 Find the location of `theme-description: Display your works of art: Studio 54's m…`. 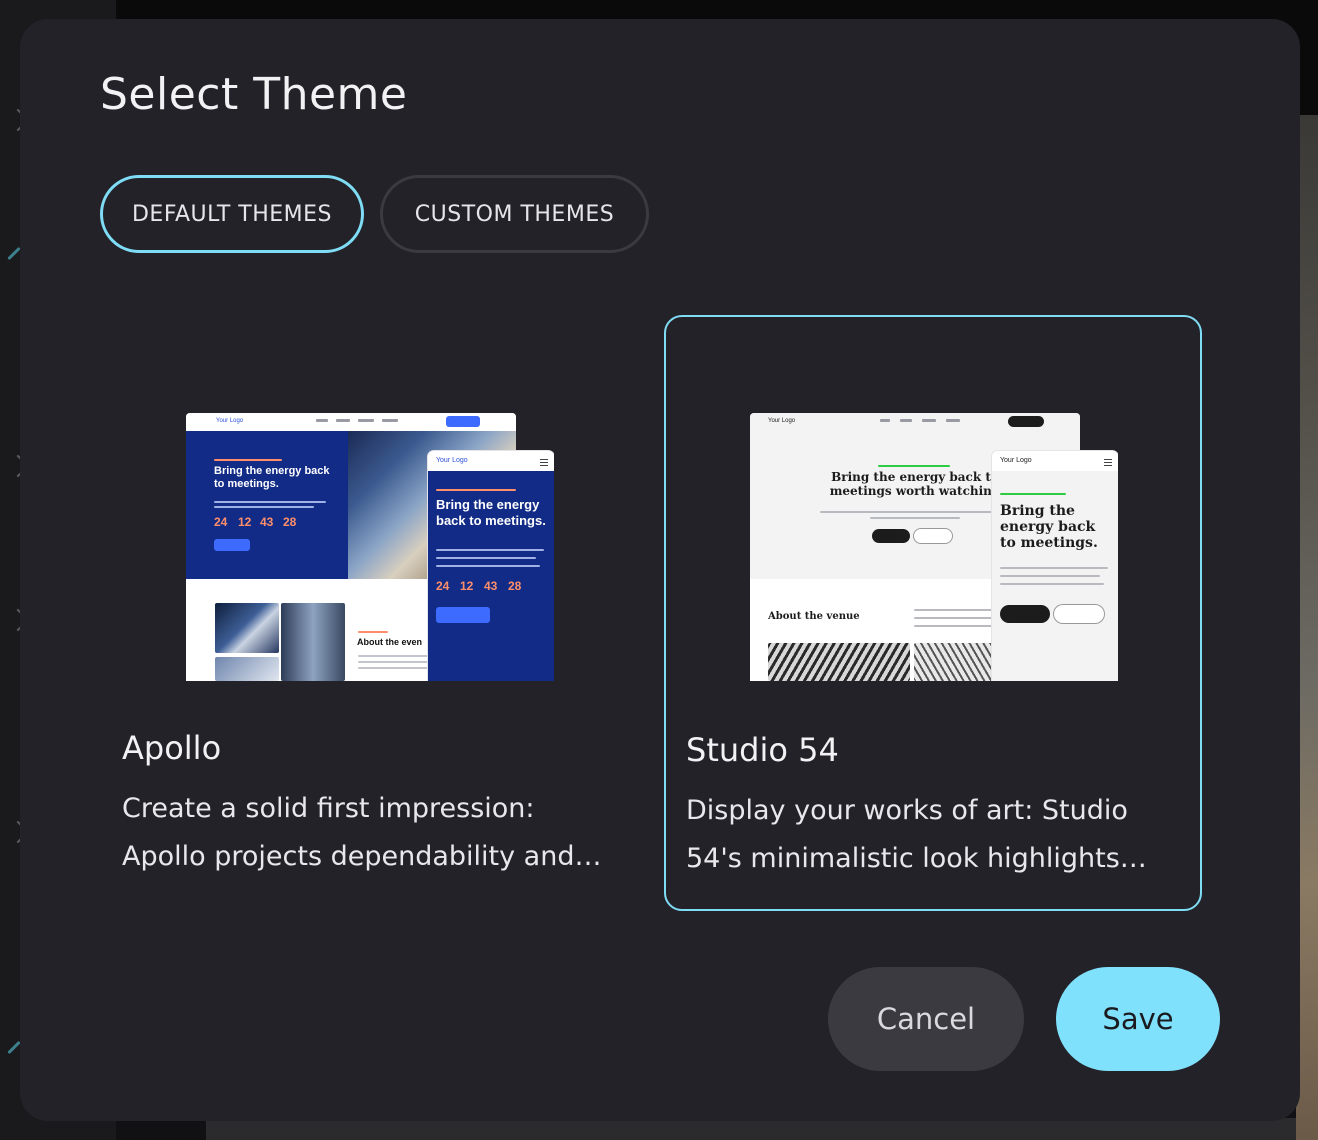

theme-description: Display your works of art: Studio 54's m… is located at coordinates (916, 834).